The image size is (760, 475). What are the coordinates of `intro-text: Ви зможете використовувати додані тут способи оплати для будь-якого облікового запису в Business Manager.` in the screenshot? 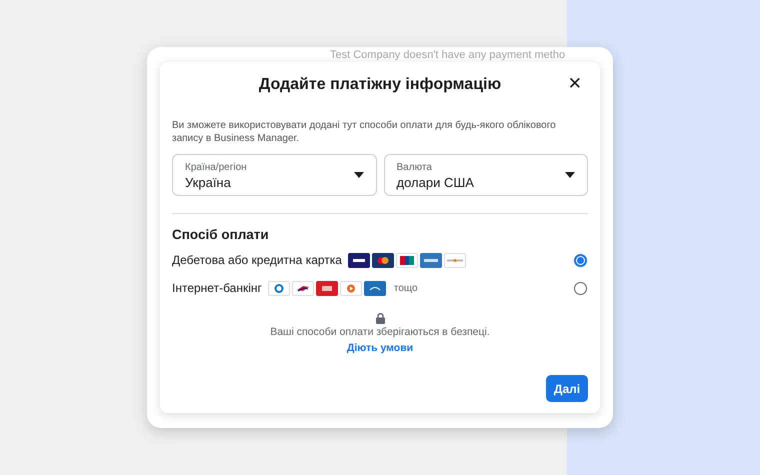 It's located at (364, 132).